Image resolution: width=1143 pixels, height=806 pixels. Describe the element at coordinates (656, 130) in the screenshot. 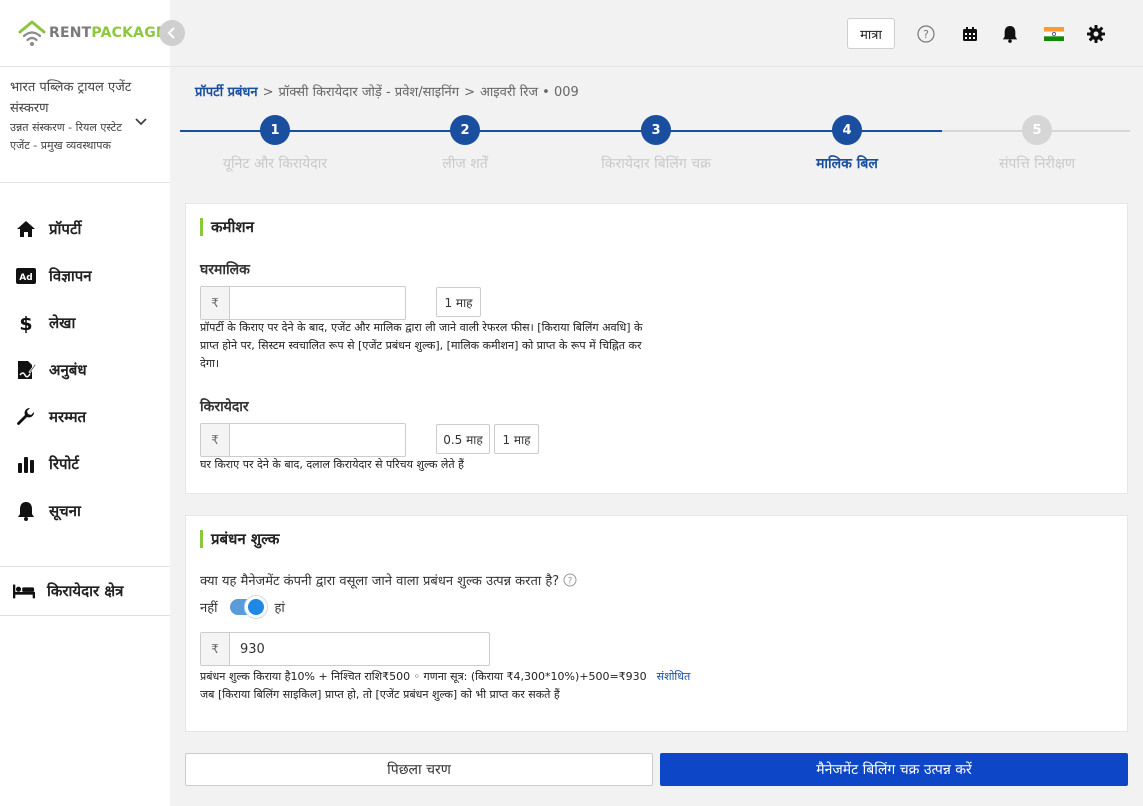

I see `step-number: 3` at that location.